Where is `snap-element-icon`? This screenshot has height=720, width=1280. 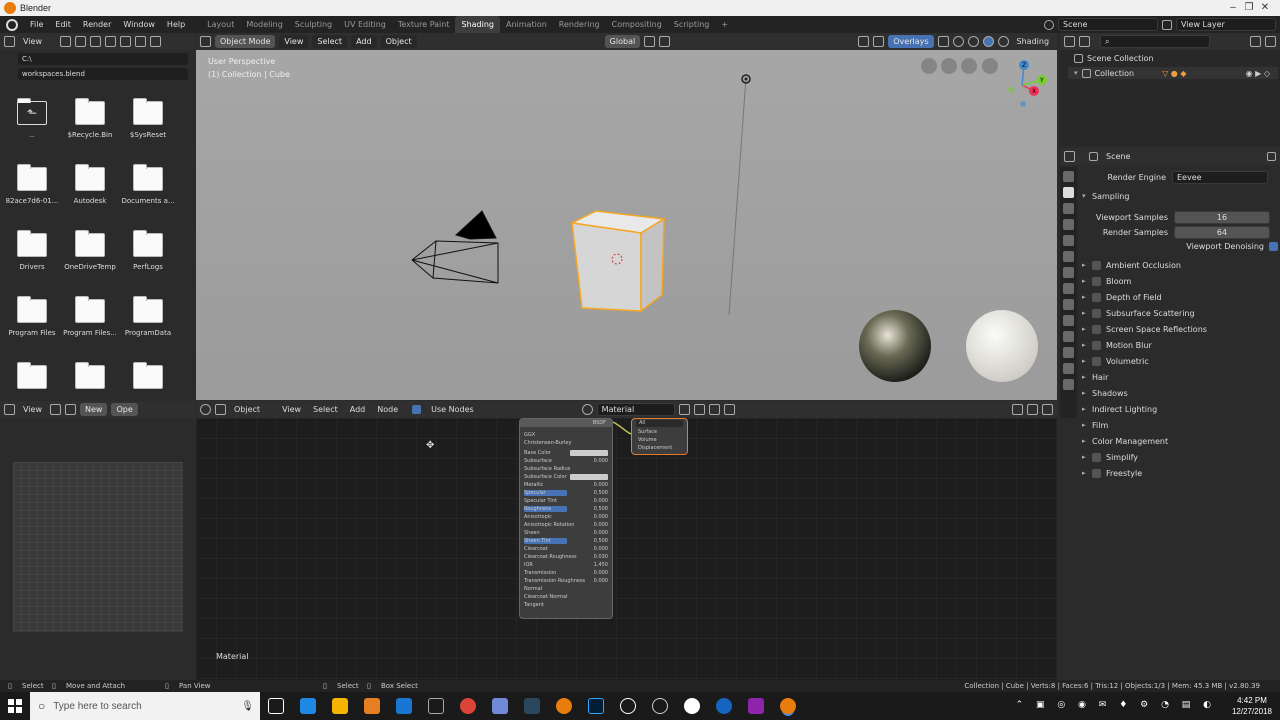 snap-element-icon is located at coordinates (1047, 409).